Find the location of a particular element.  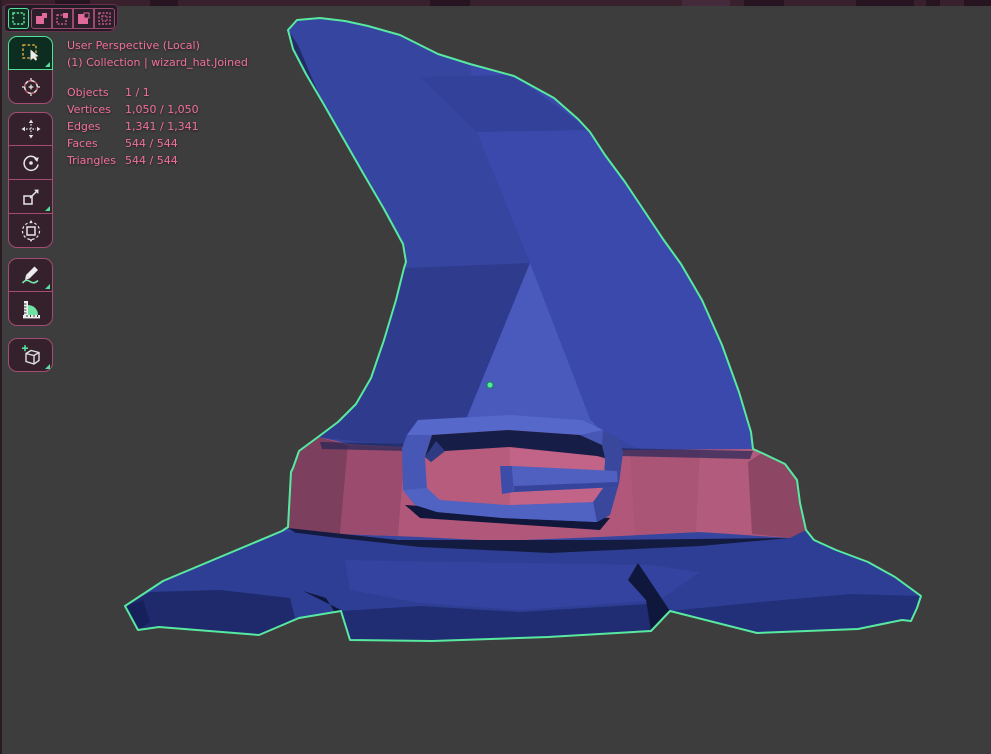

strap-bar-edge is located at coordinates (566, 487).